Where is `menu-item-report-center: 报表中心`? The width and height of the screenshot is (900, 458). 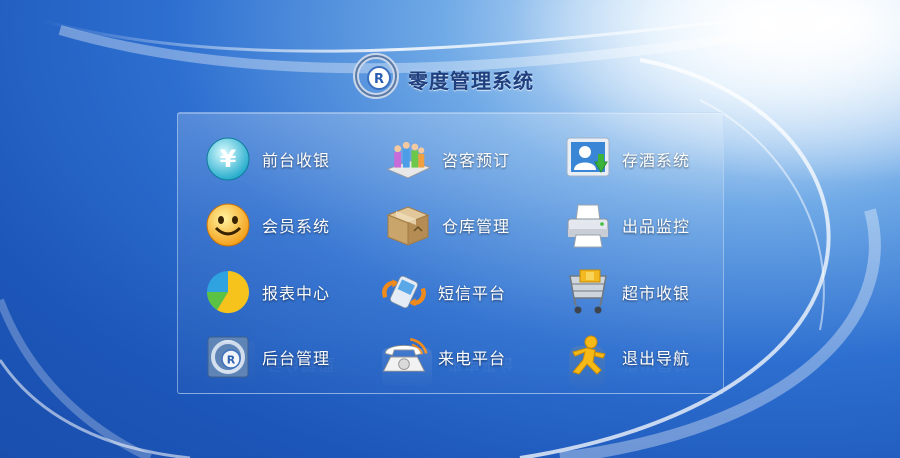 menu-item-report-center: 报表中心 is located at coordinates (267, 292).